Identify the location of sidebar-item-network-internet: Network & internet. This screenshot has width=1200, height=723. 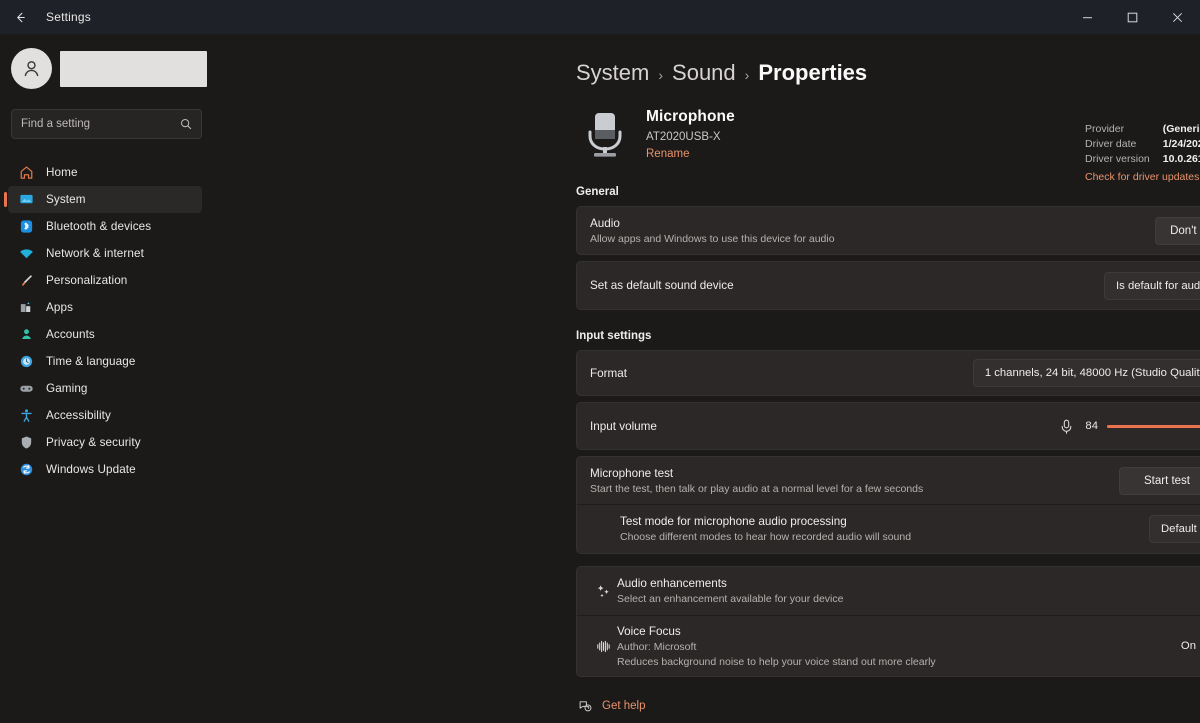
(105, 253).